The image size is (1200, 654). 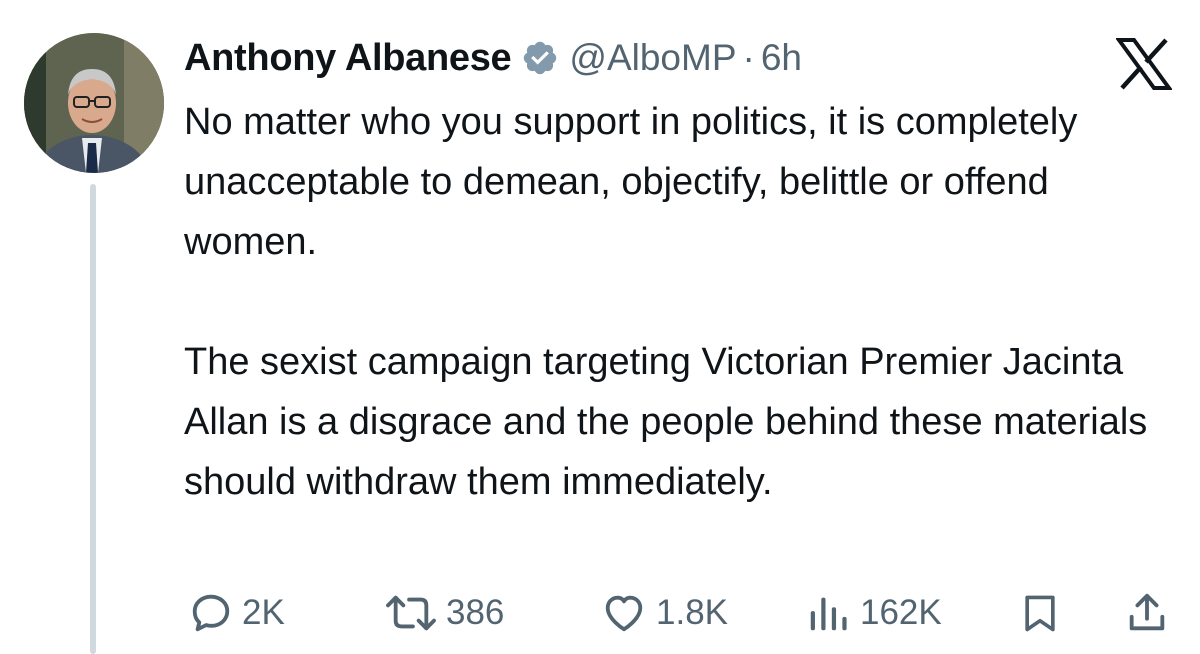 What do you see at coordinates (211, 613) in the screenshot?
I see `reply-icon` at bounding box center [211, 613].